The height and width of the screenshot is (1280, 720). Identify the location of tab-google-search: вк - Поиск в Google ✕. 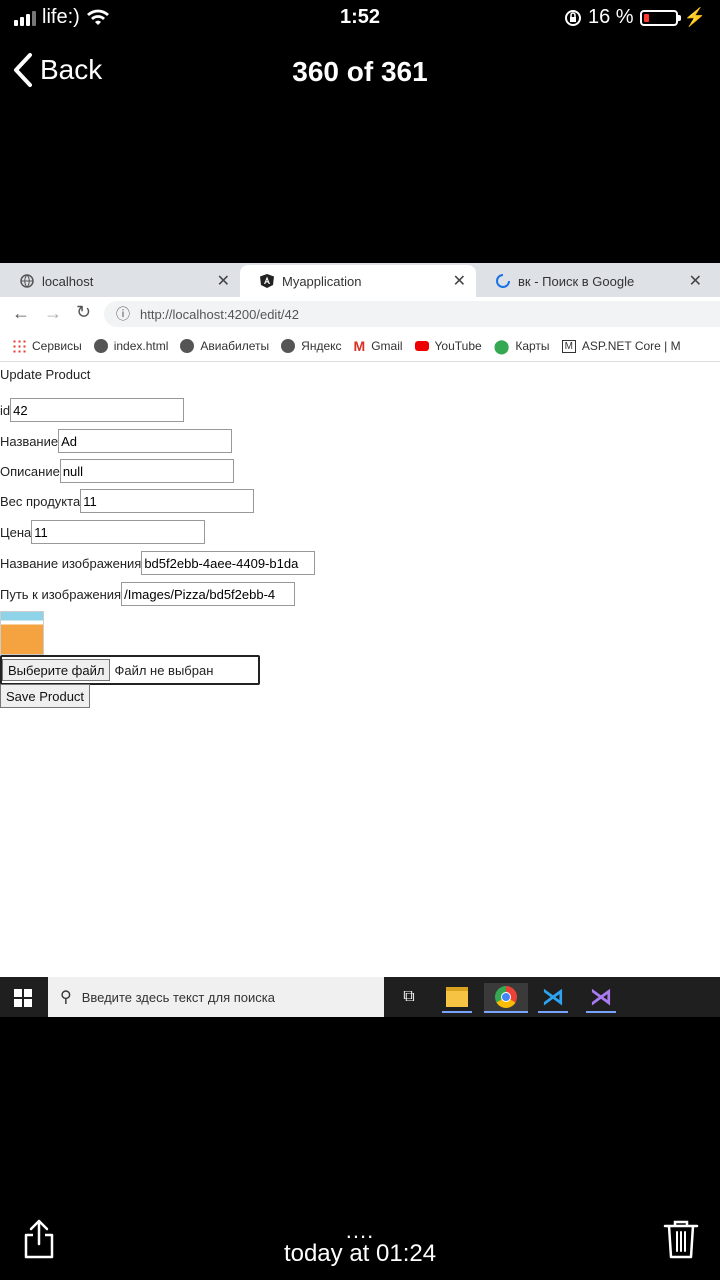
(594, 281).